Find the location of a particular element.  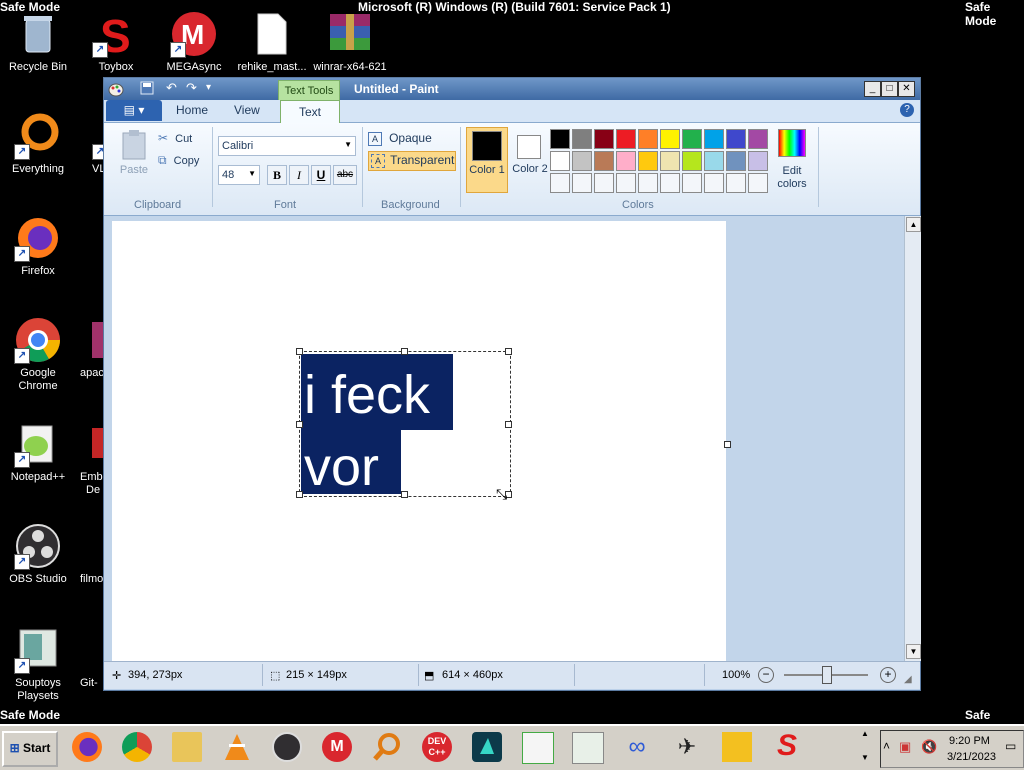

taskbar-scroll: ▲ ▼ is located at coordinates (865, 747).